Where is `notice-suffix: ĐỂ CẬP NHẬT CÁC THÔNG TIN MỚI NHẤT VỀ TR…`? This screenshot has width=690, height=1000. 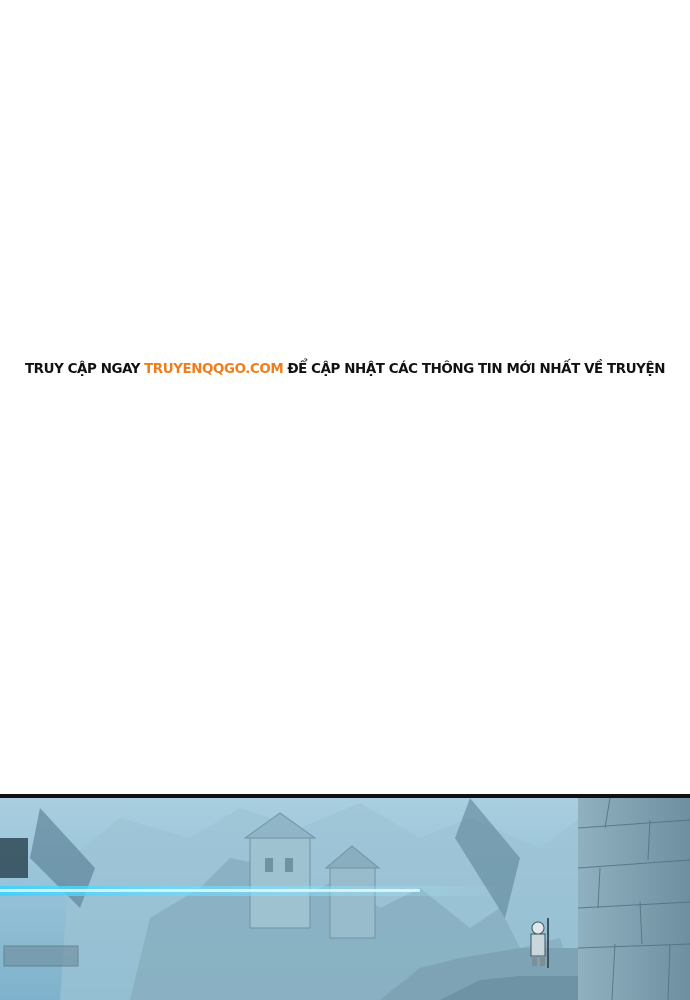 notice-suffix: ĐỂ CẬP NHẬT CÁC THÔNG TIN MỚI NHẤT VỀ TR… is located at coordinates (476, 369).